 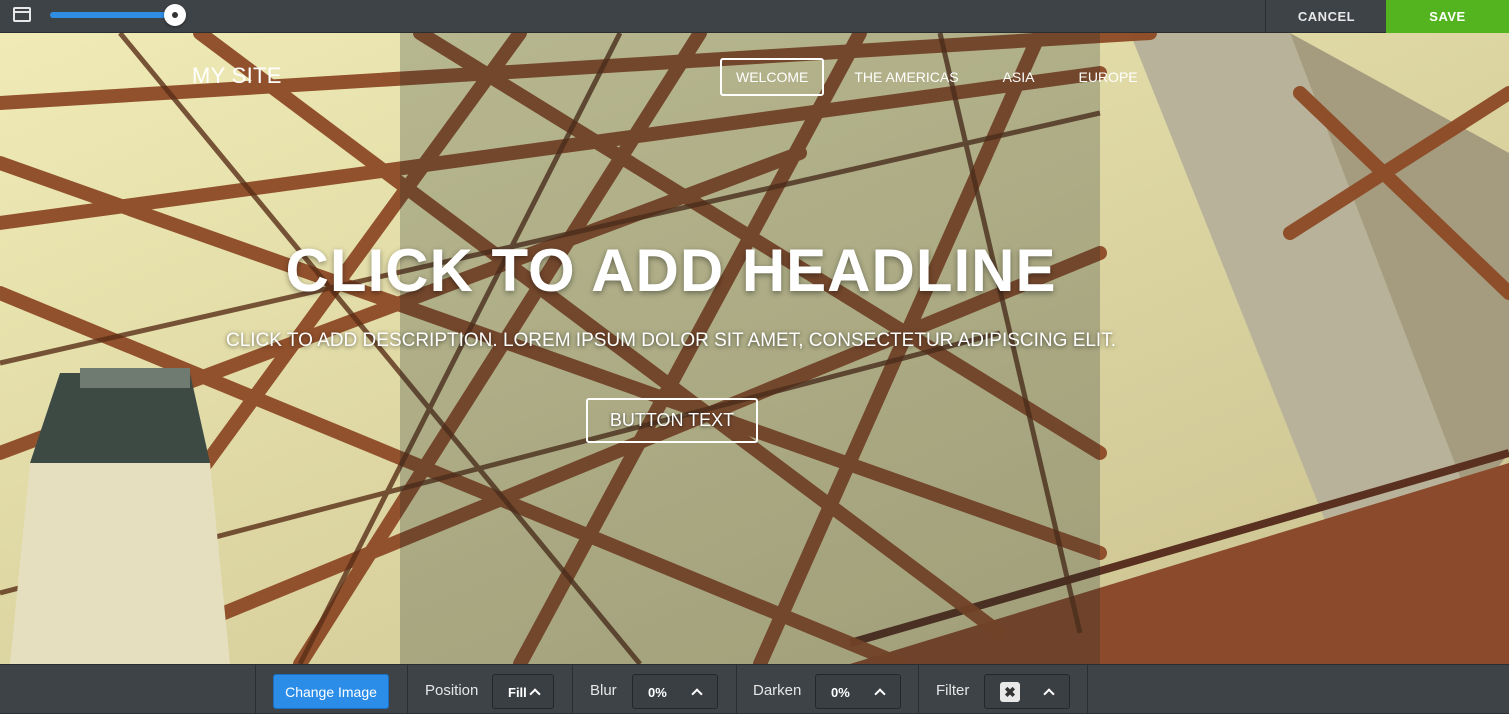 I want to click on darken-value: 0%, so click(x=840, y=692).